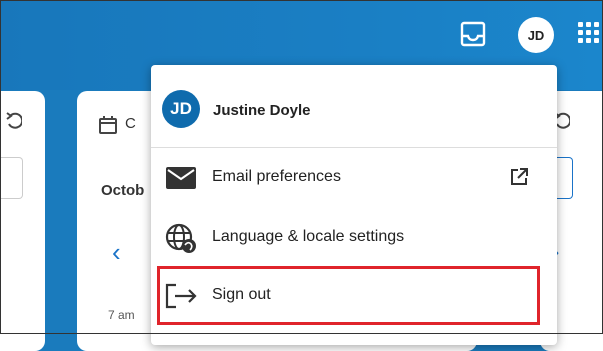  Describe the element at coordinates (130, 123) in the screenshot. I see `calendar-card-title: C` at that location.